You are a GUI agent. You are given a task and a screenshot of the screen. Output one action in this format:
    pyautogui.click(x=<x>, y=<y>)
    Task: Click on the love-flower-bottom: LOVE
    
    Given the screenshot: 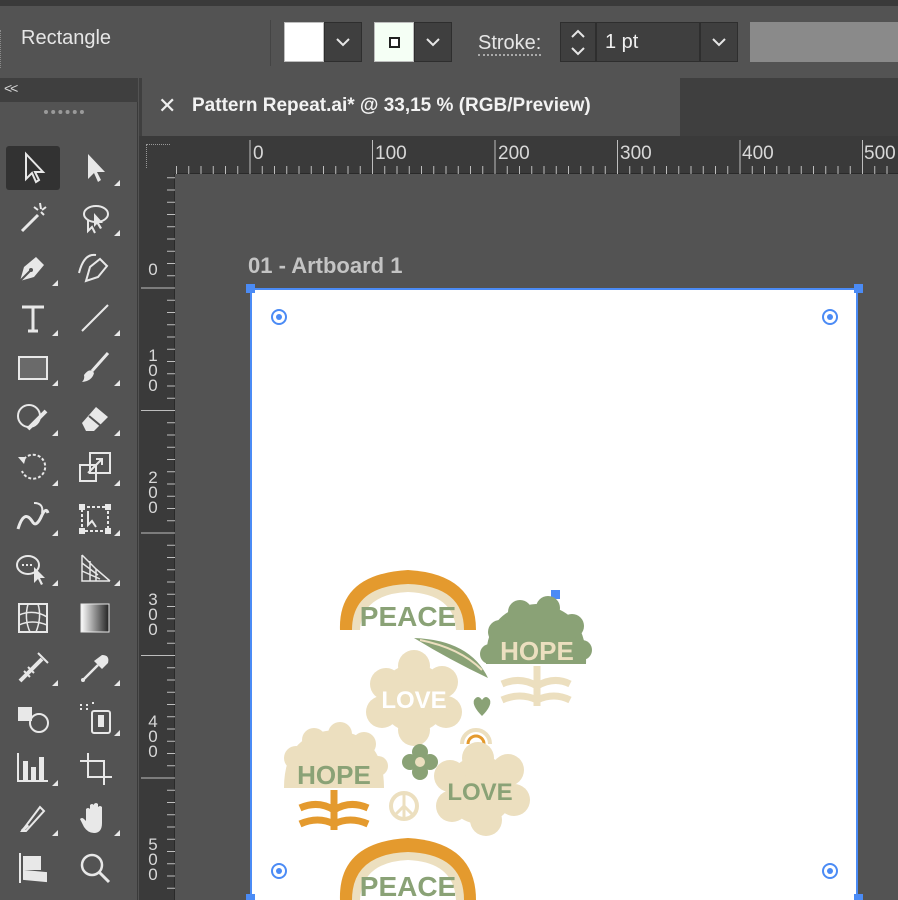 What is the action you would take?
    pyautogui.click(x=482, y=789)
    